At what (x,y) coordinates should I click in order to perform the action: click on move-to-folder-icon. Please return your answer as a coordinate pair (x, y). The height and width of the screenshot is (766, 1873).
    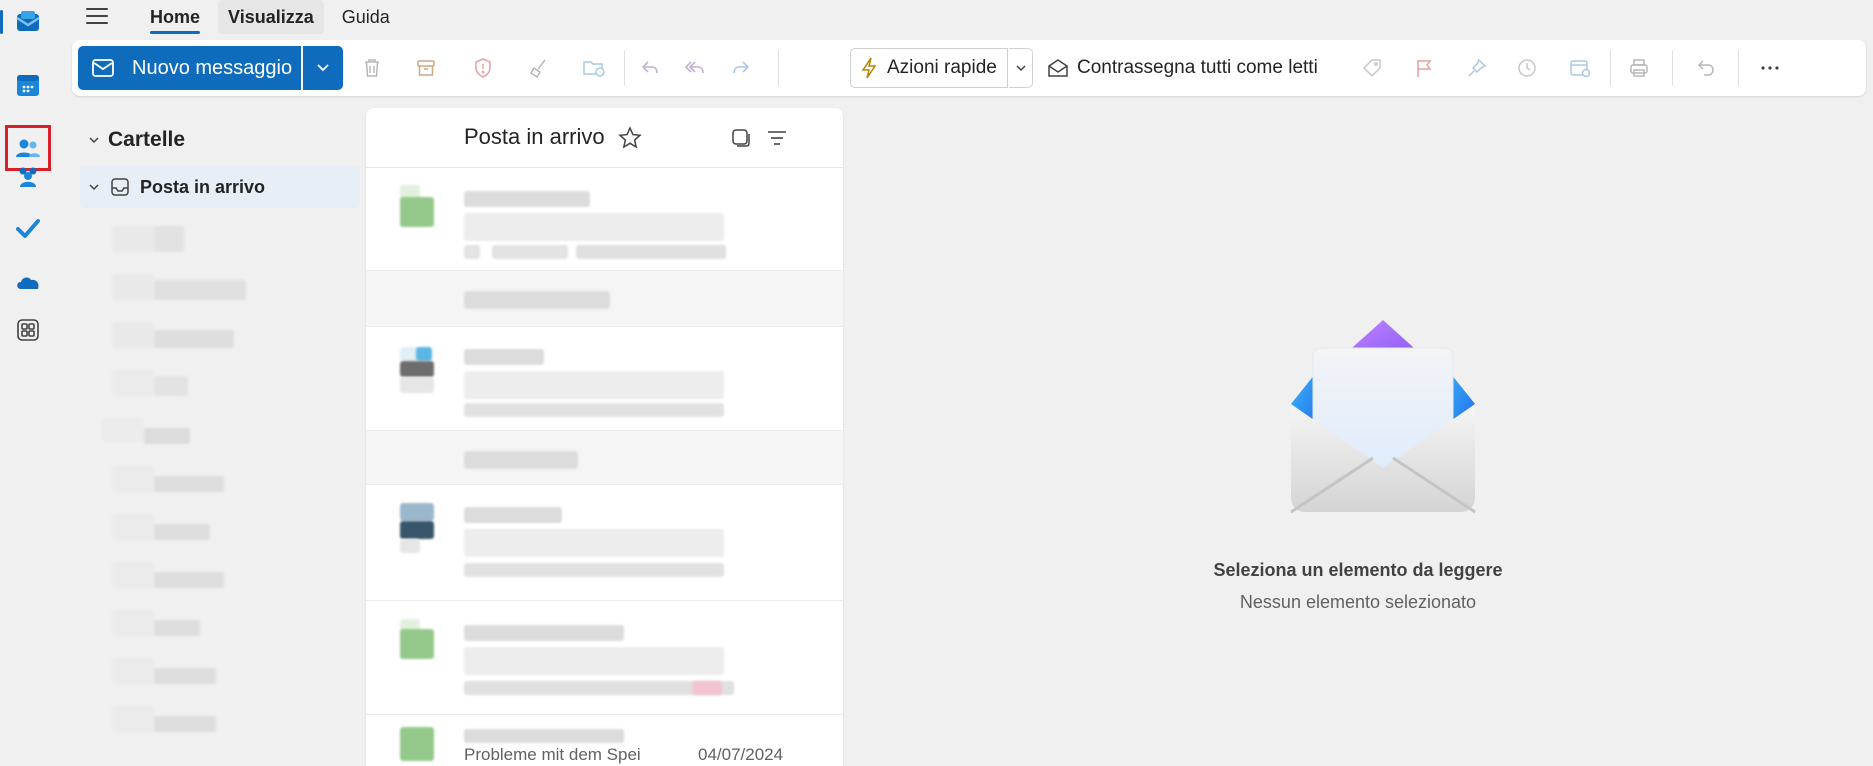
    Looking at the image, I should click on (595, 68).